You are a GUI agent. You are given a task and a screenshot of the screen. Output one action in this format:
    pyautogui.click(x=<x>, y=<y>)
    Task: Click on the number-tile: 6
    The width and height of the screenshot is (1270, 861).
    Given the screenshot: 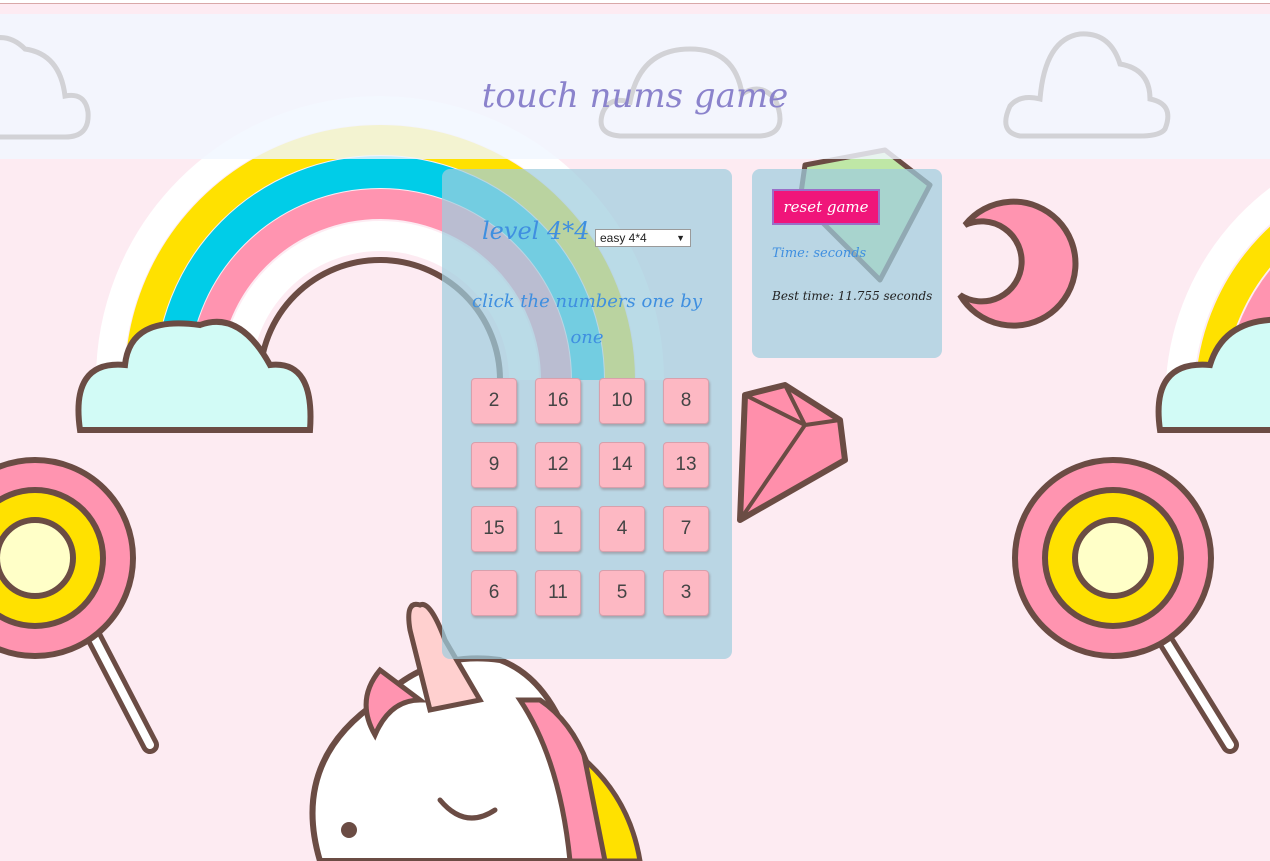 What is the action you would take?
    pyautogui.click(x=494, y=593)
    